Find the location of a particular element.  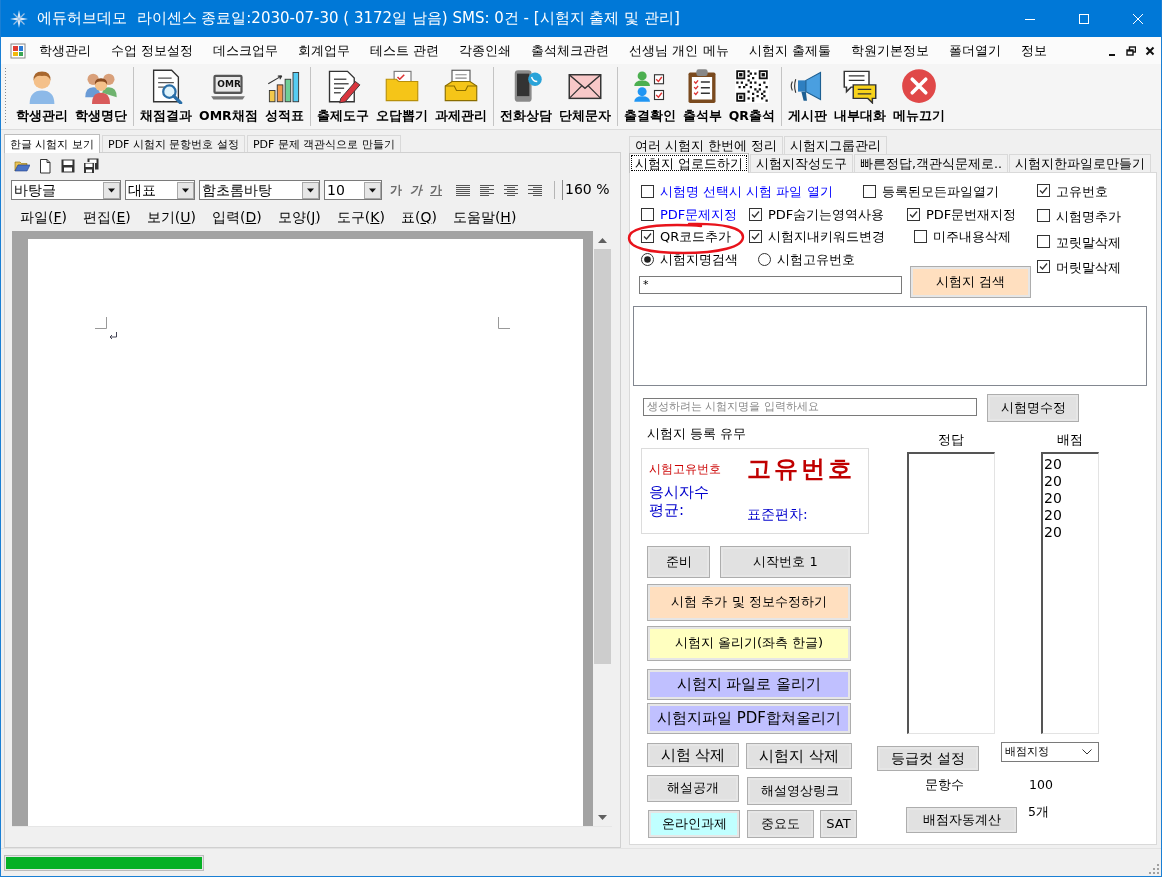

action-button: 시험 삭제 is located at coordinates (693, 754).